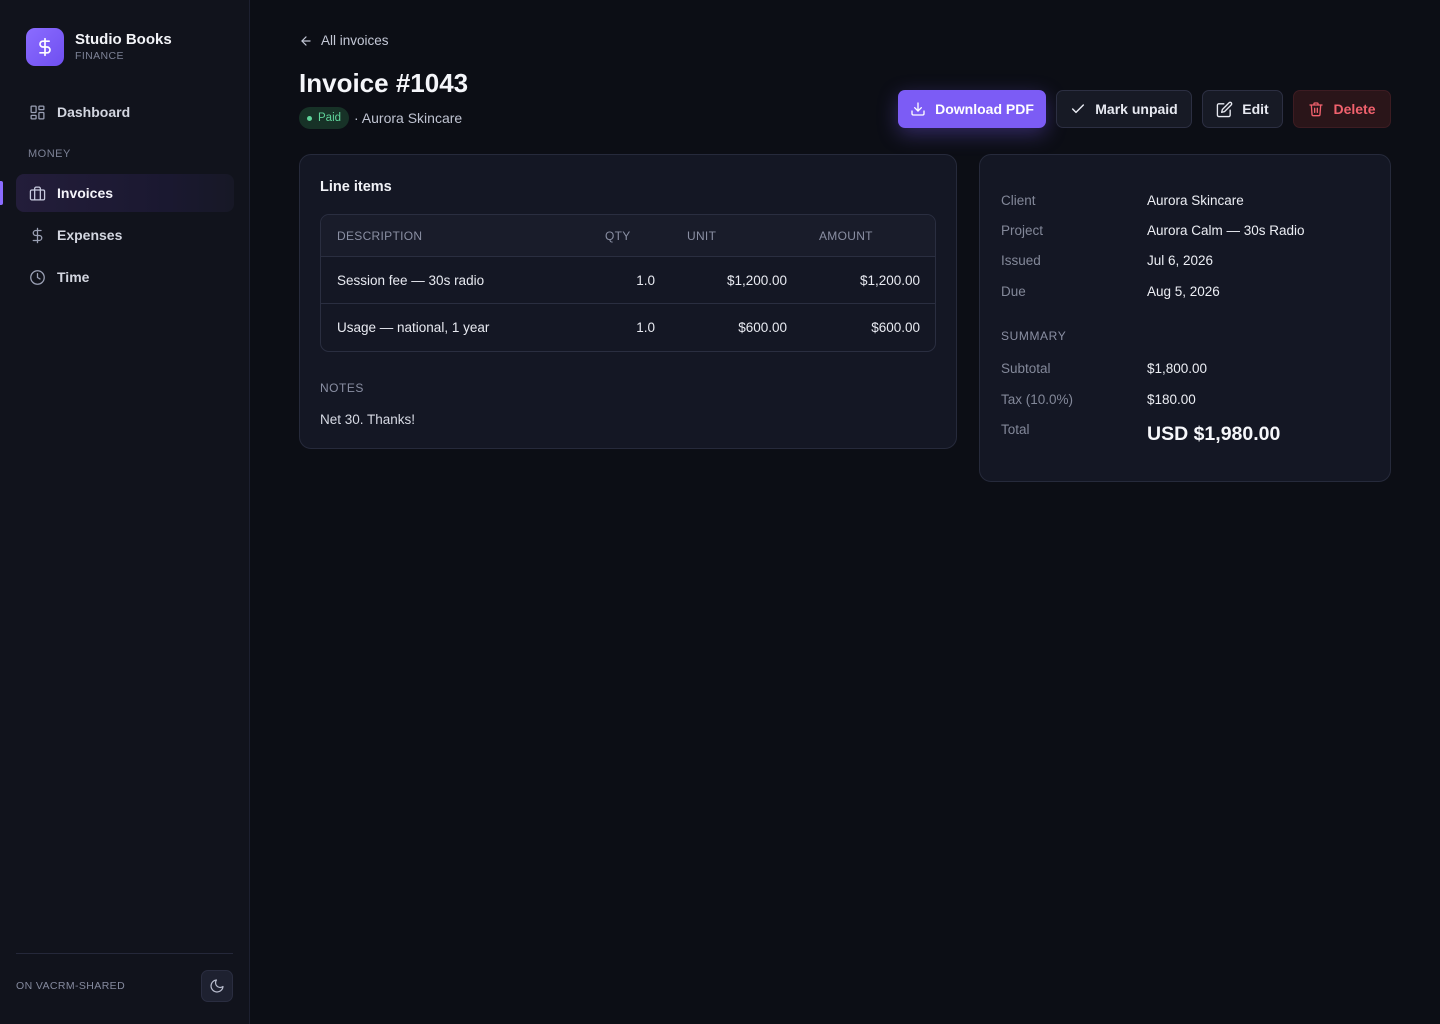  Describe the element at coordinates (306, 41) in the screenshot. I see `arrow-left-icon` at that location.